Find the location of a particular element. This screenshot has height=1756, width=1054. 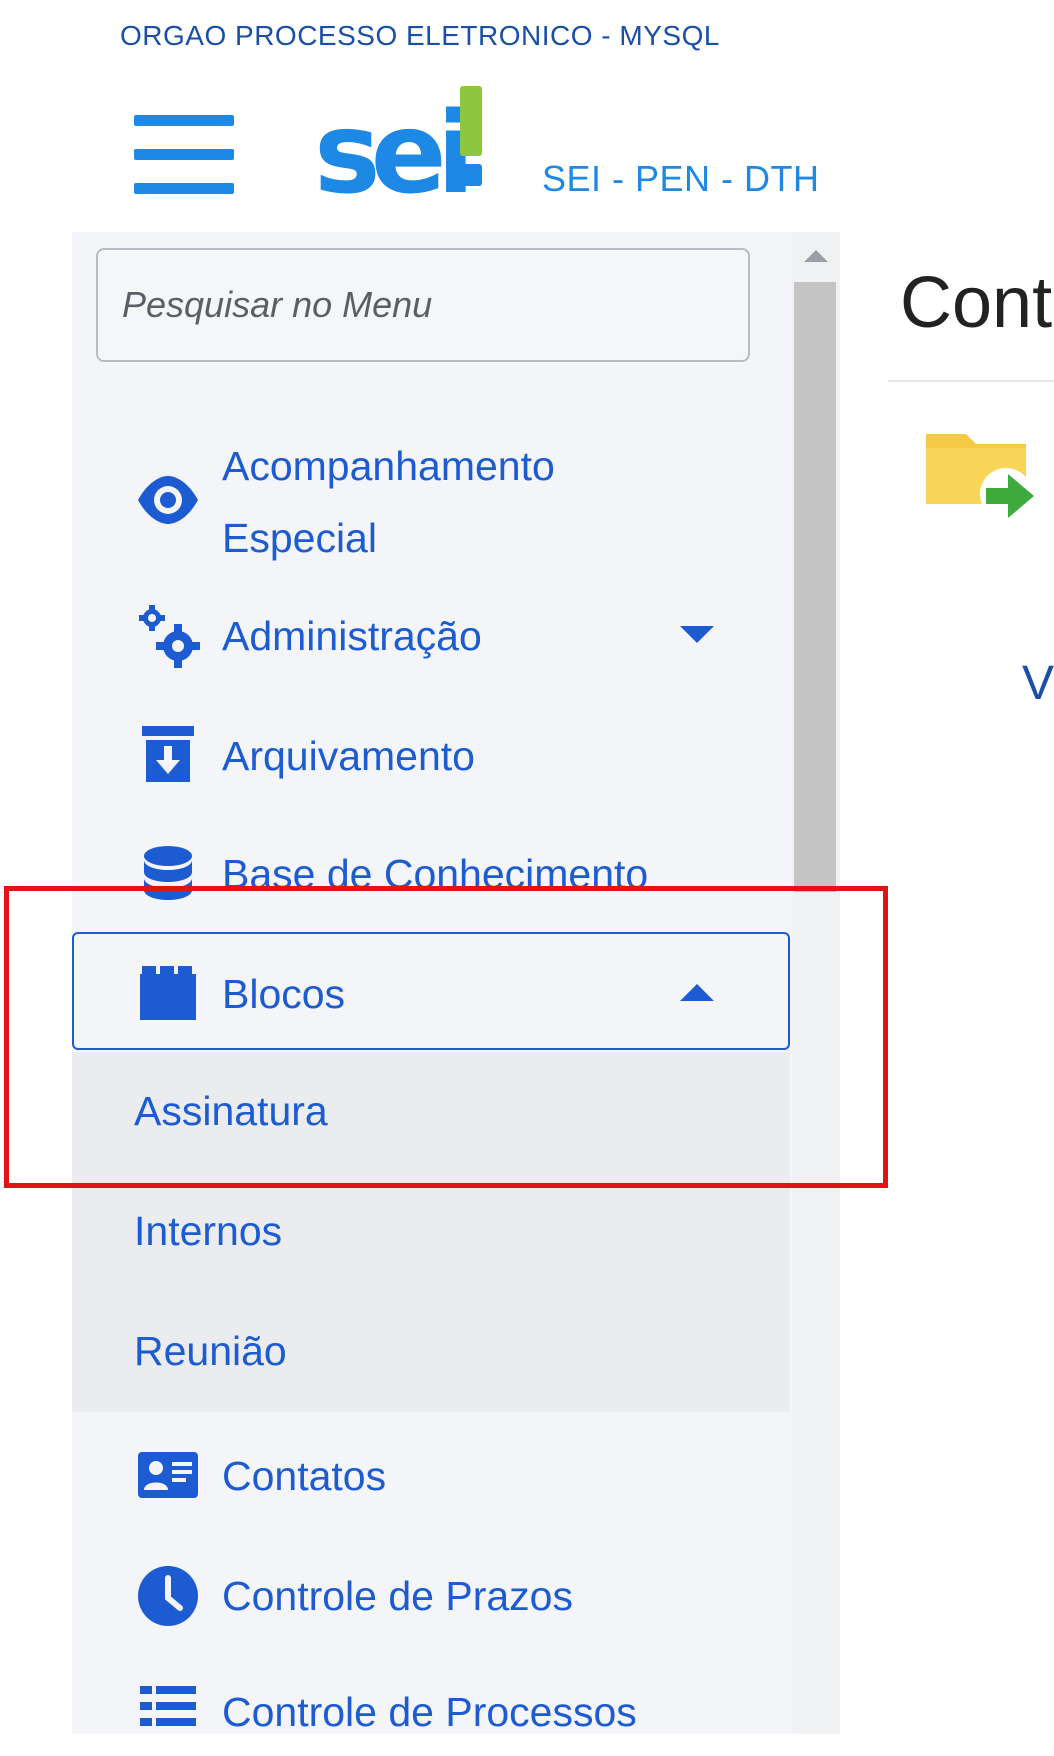

chevron-up-icon is located at coordinates (697, 992).